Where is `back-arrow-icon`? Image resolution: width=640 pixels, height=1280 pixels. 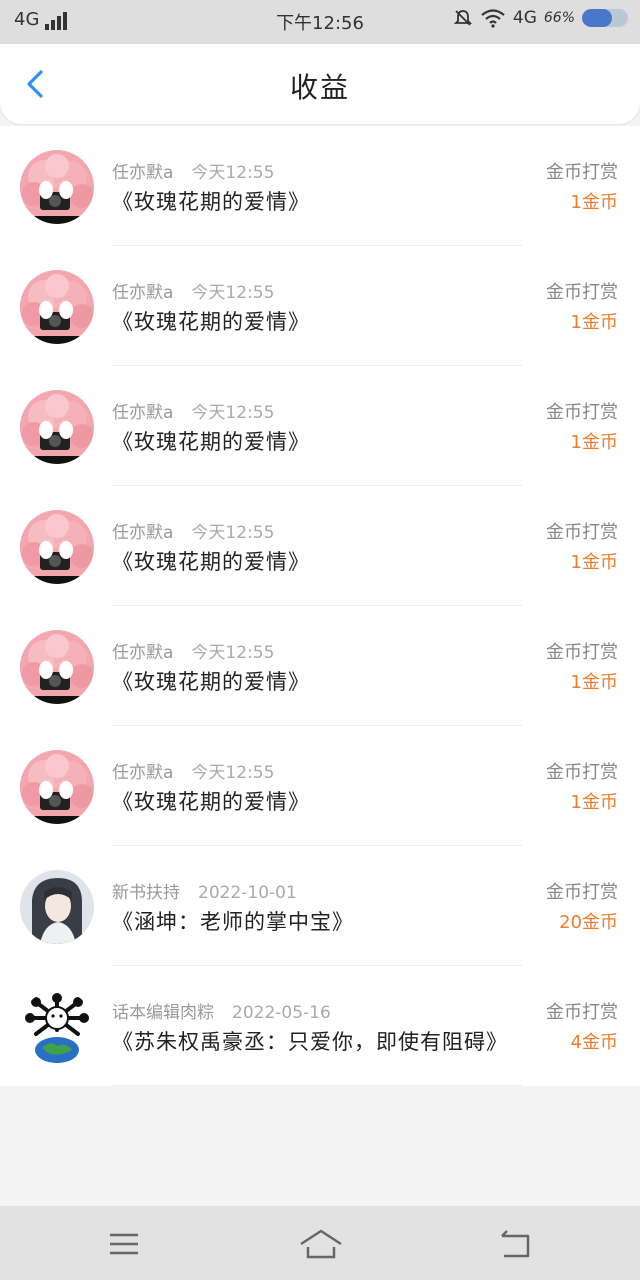
back-arrow-icon is located at coordinates (515, 1244).